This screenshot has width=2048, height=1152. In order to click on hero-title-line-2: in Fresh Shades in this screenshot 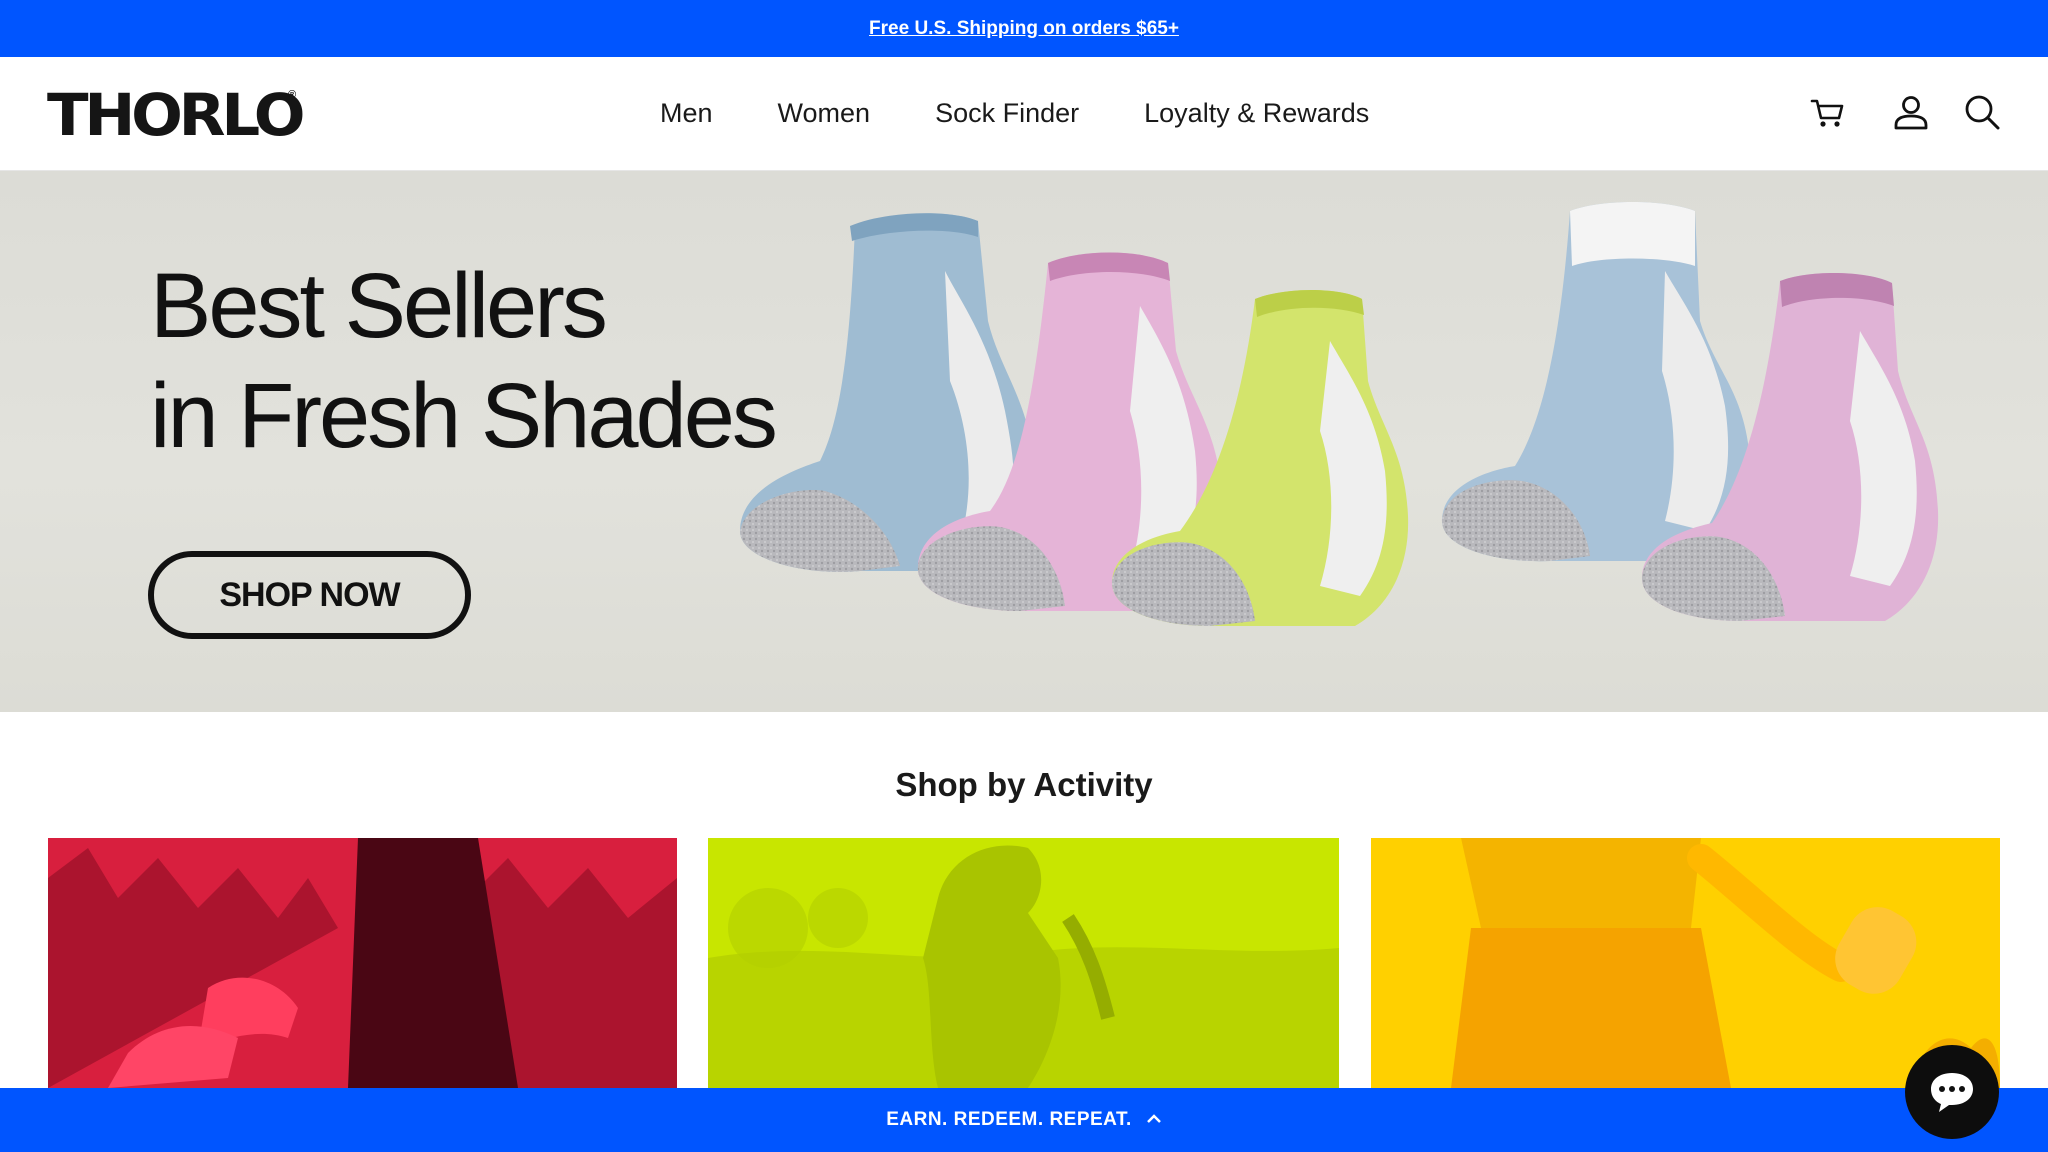, I will do `click(464, 416)`.